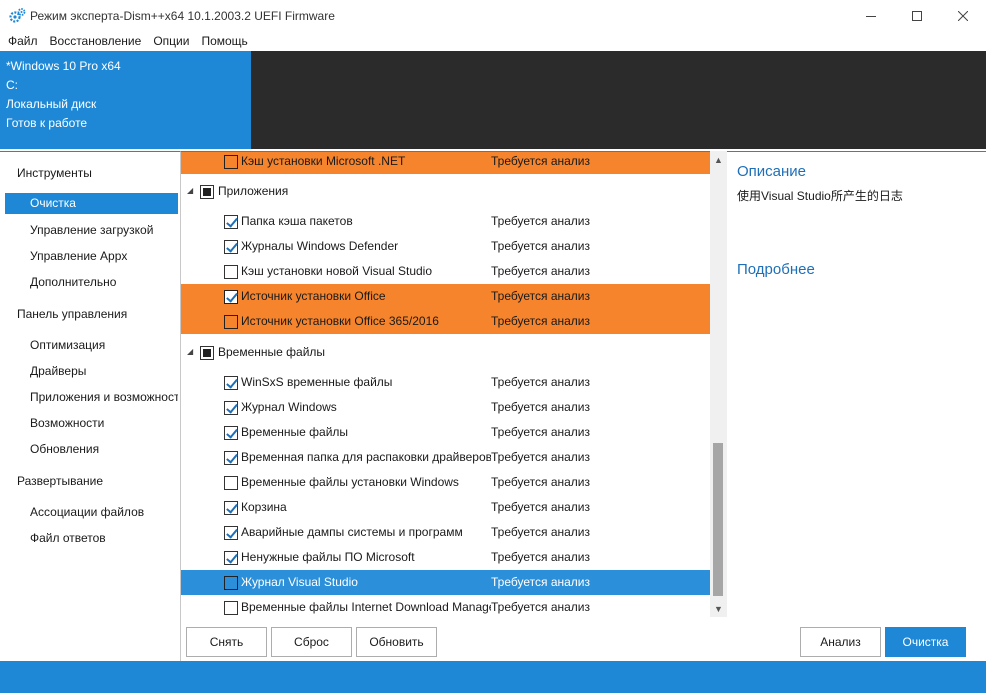 The image size is (986, 693). I want to click on item-label: Кэш установки новой Visual Studio, so click(337, 271).